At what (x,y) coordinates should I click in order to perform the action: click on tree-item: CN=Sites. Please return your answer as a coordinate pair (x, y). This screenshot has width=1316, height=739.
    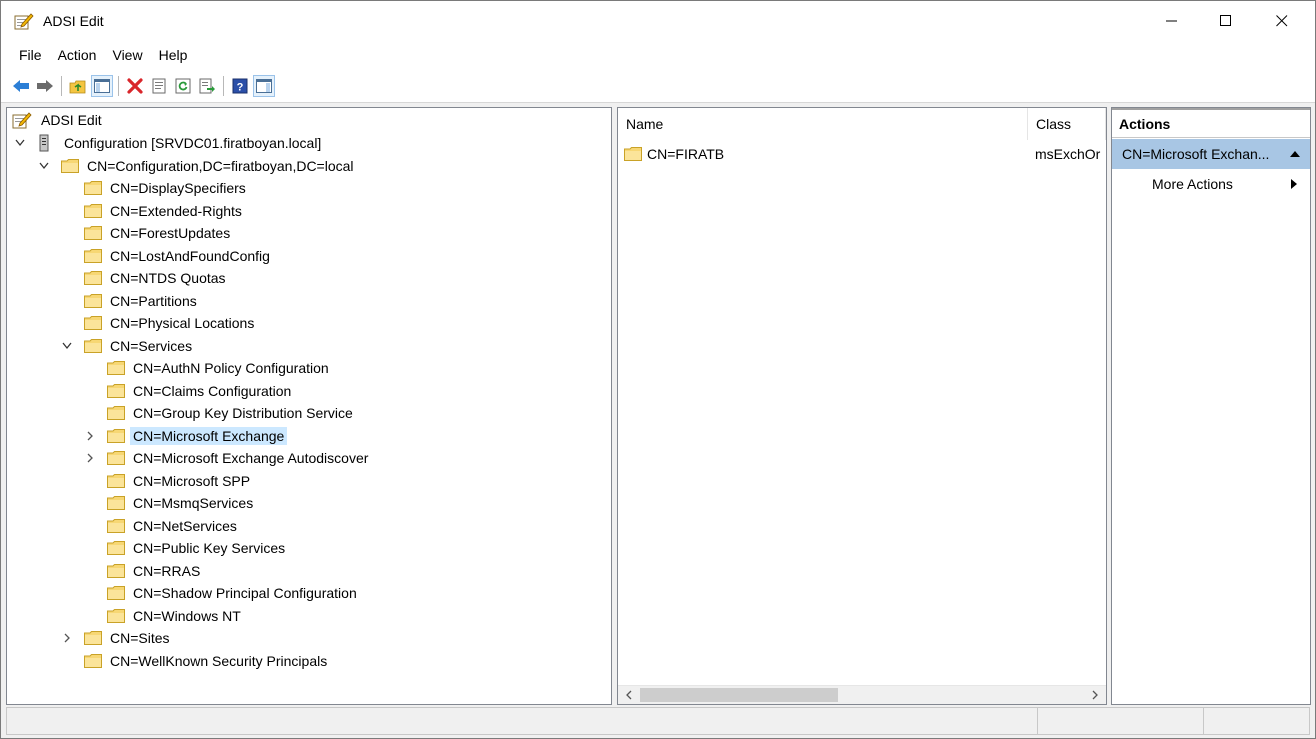
    Looking at the image, I should click on (116, 638).